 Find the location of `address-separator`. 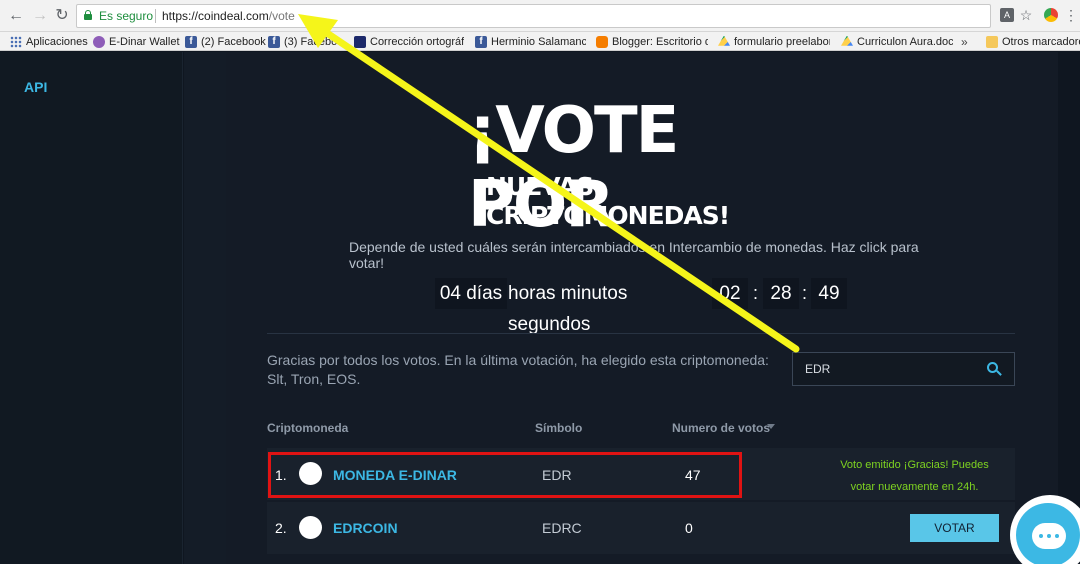

address-separator is located at coordinates (155, 16).